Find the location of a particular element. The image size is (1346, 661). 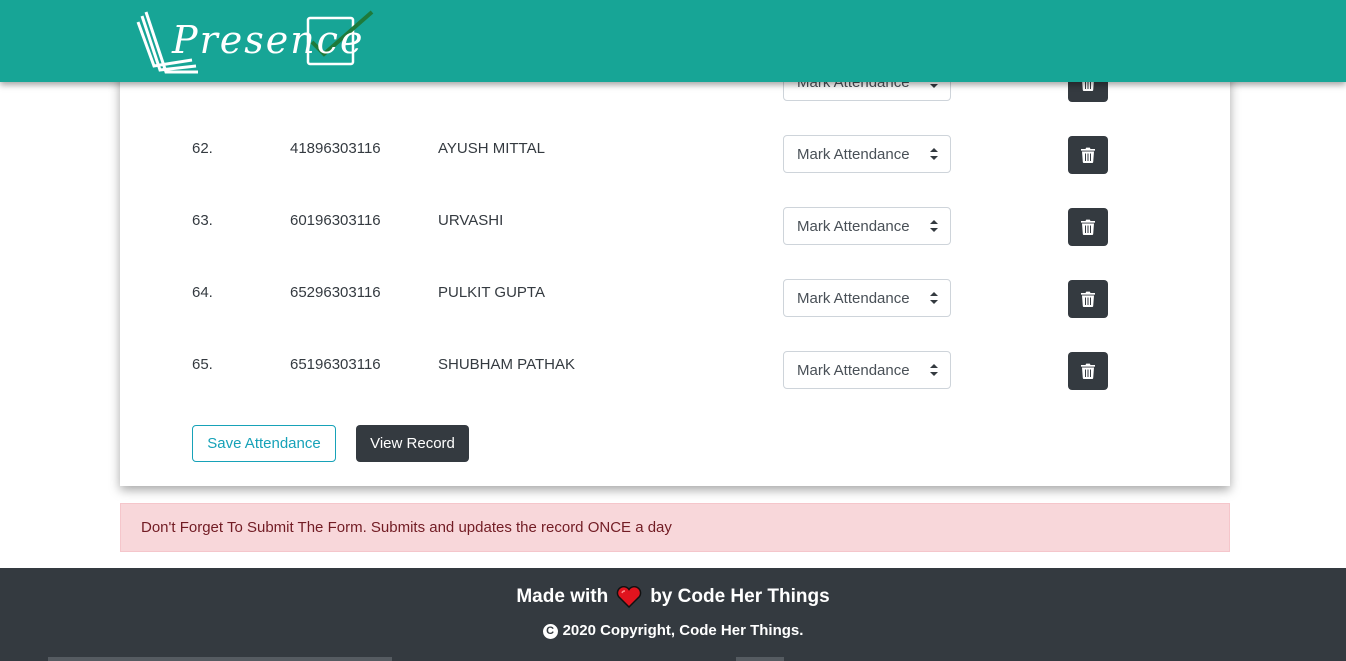

student-id: 41896303116 is located at coordinates (335, 148).